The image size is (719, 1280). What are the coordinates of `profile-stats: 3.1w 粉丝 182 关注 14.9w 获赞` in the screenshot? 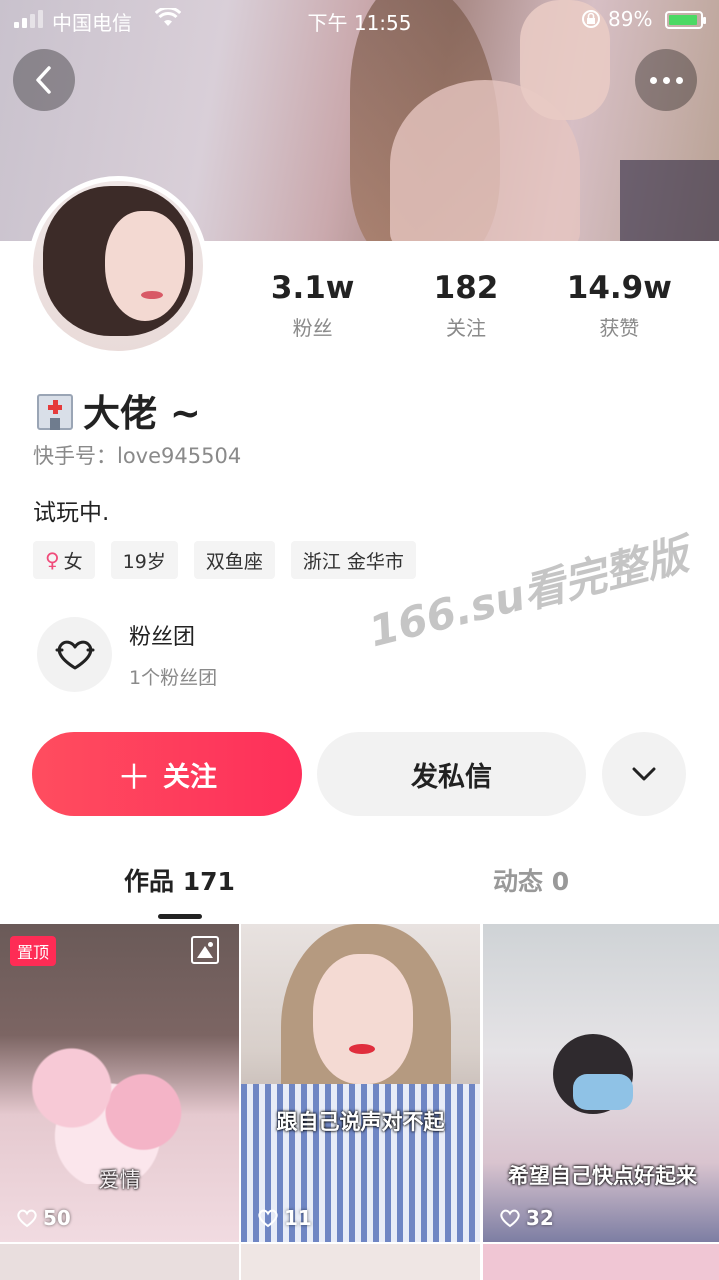 It's located at (466, 305).